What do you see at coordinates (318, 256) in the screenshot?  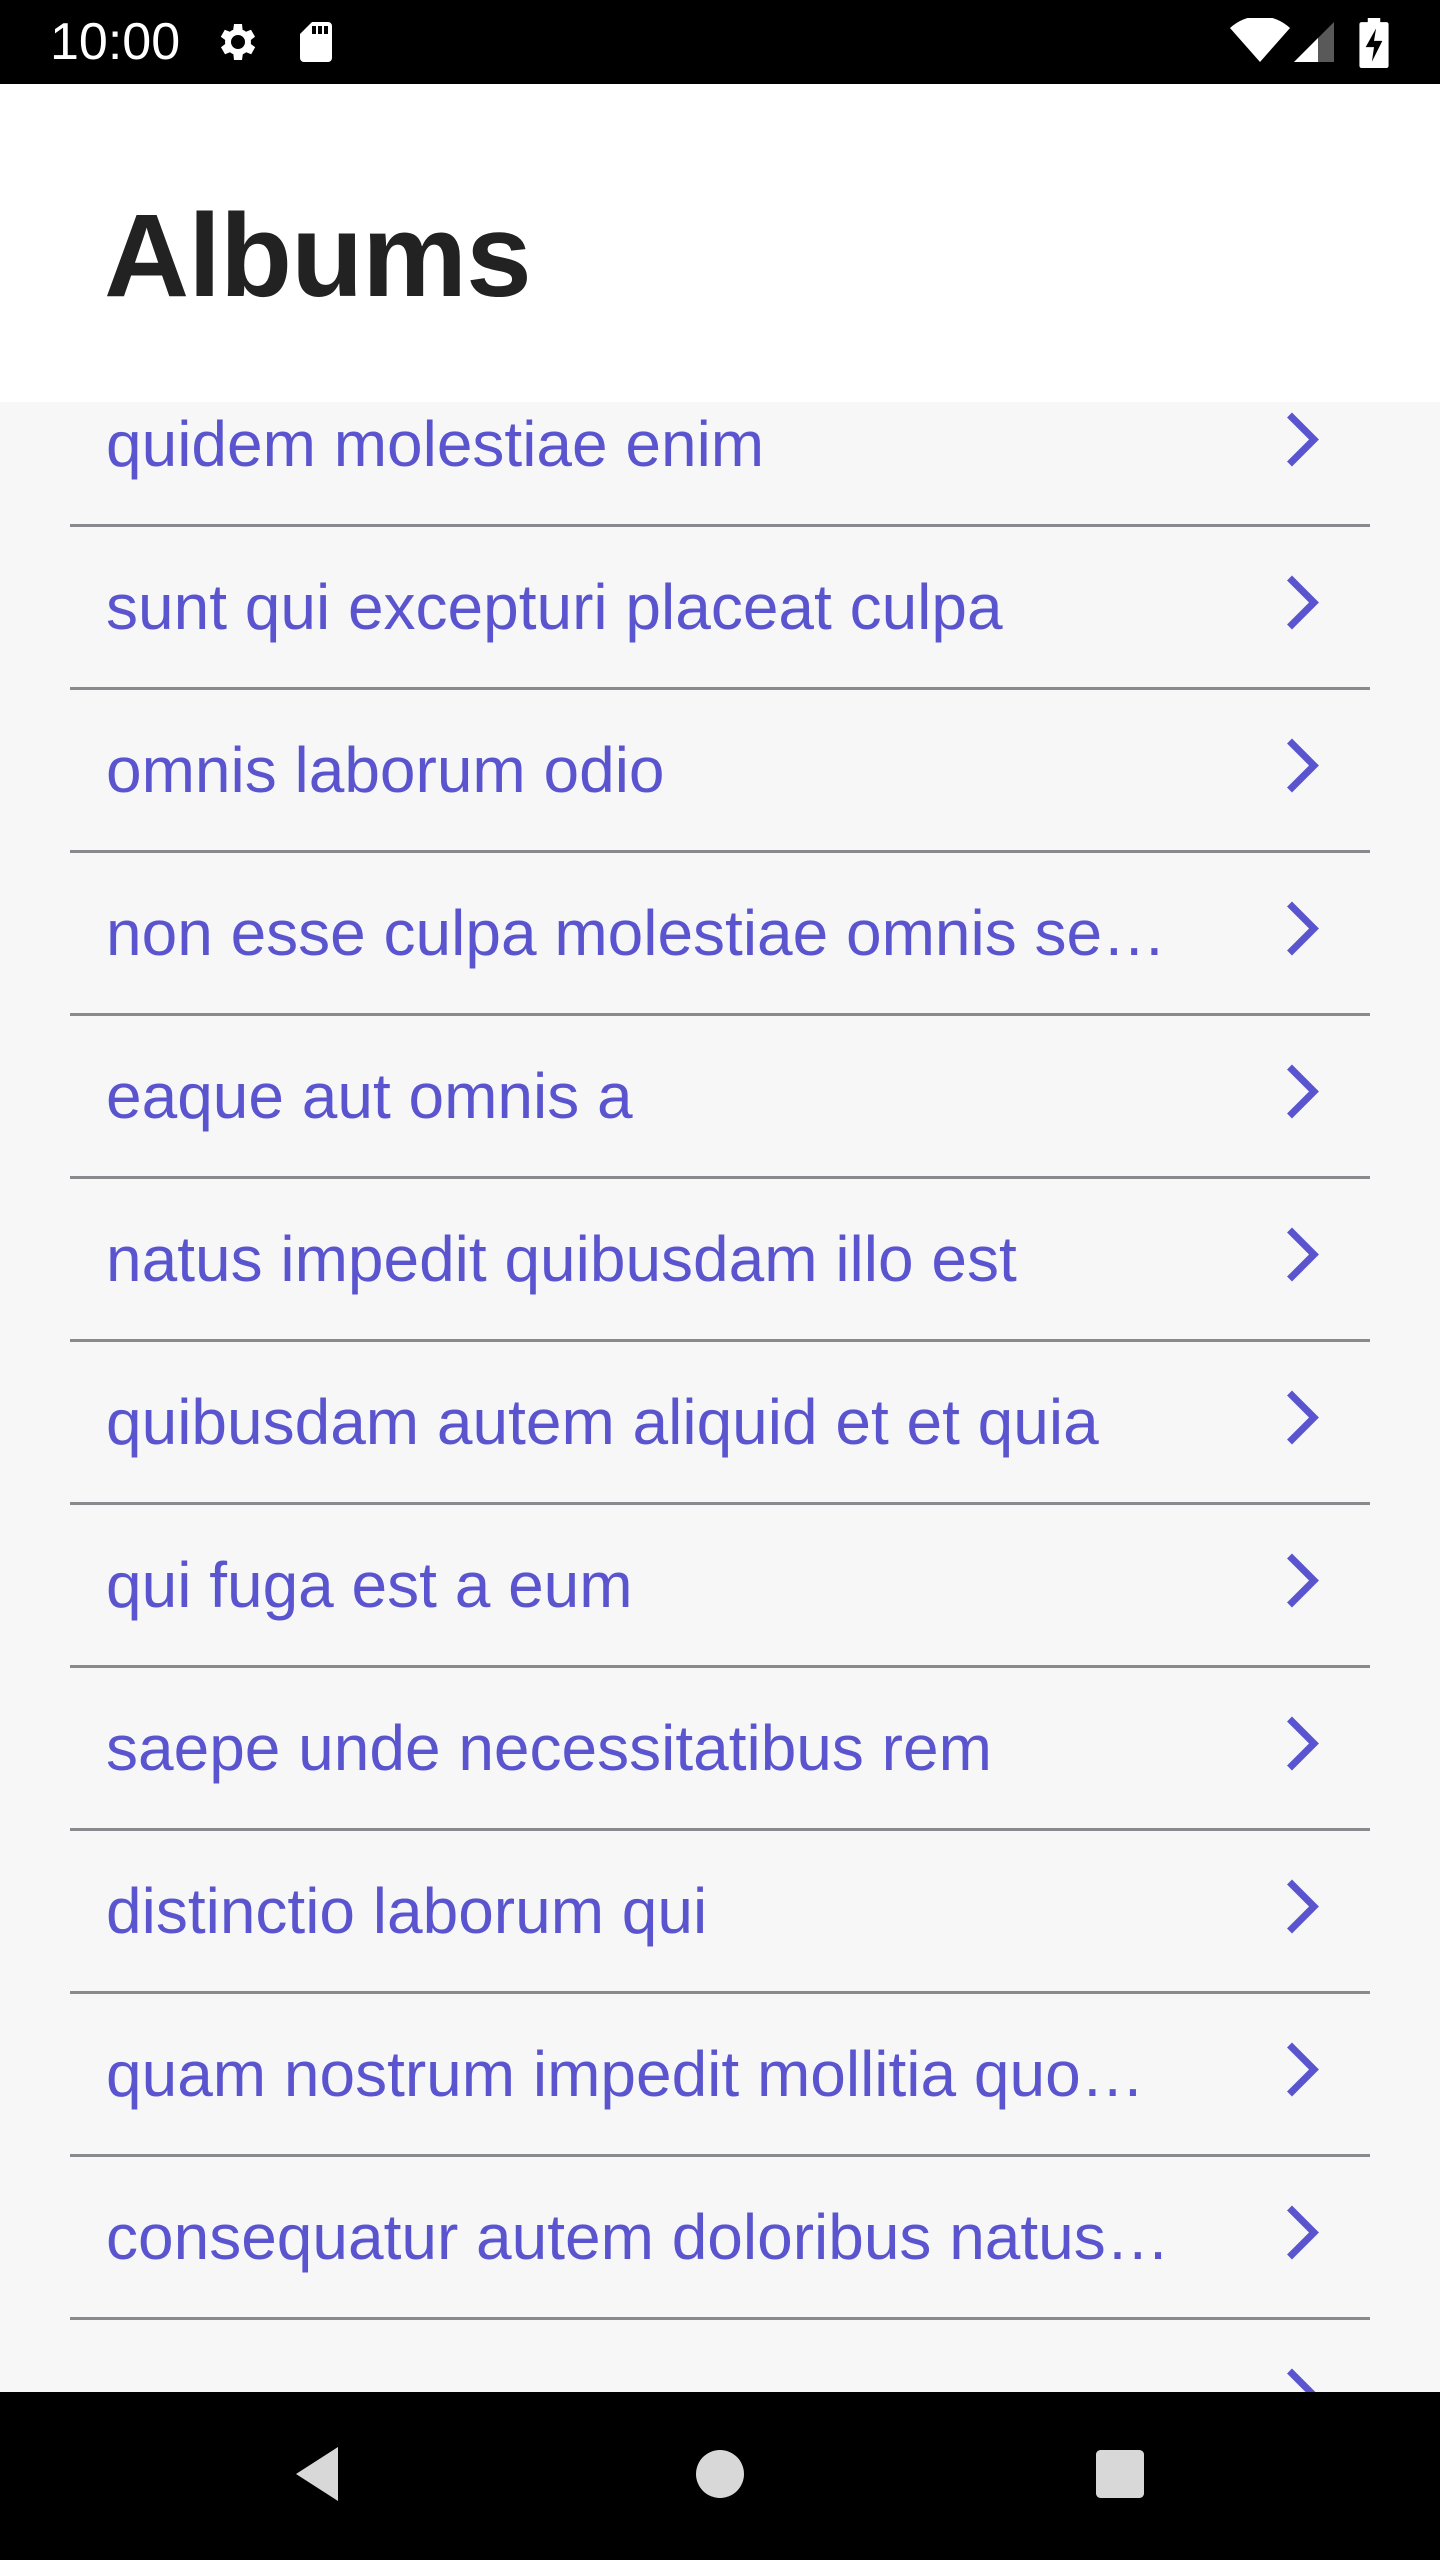 I see `page-title: Albums` at bounding box center [318, 256].